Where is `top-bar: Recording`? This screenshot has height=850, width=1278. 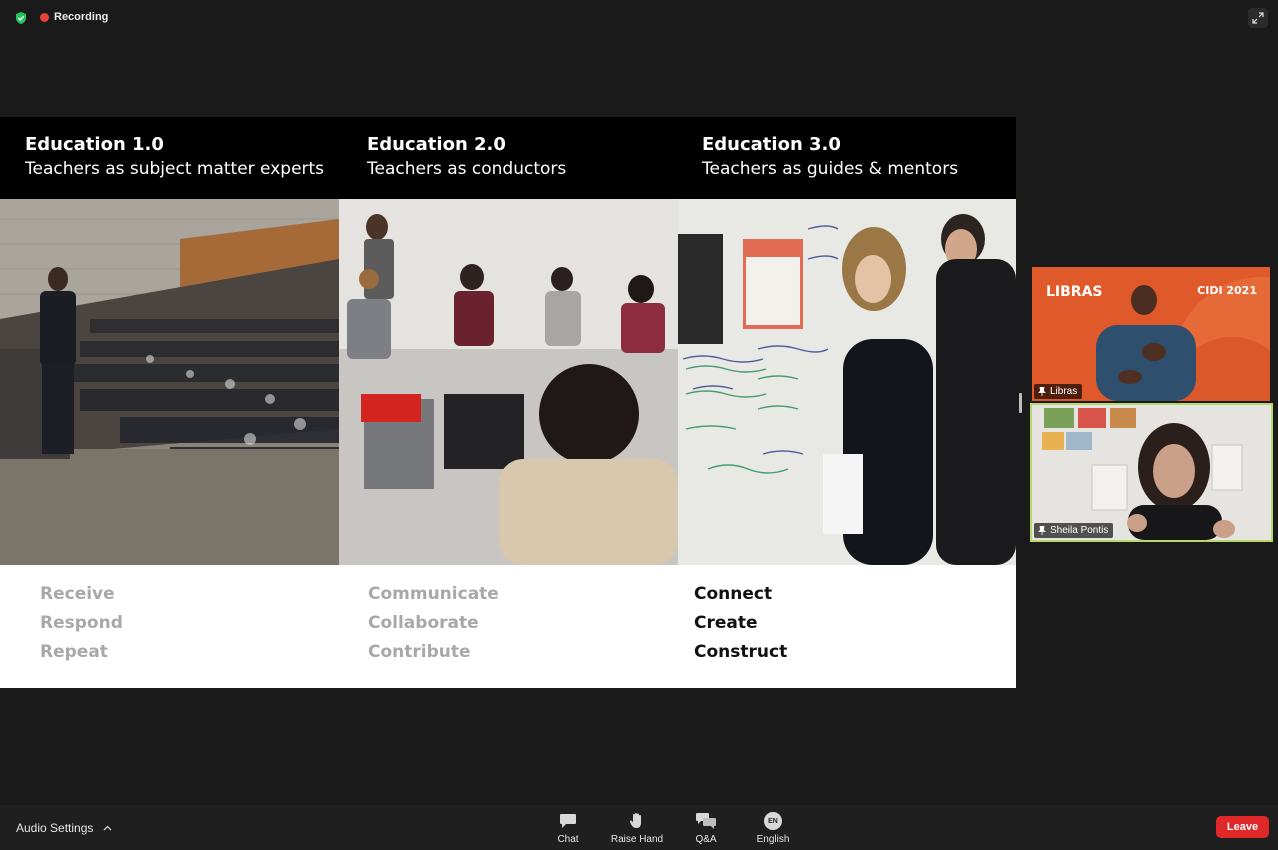 top-bar: Recording is located at coordinates (639, 18).